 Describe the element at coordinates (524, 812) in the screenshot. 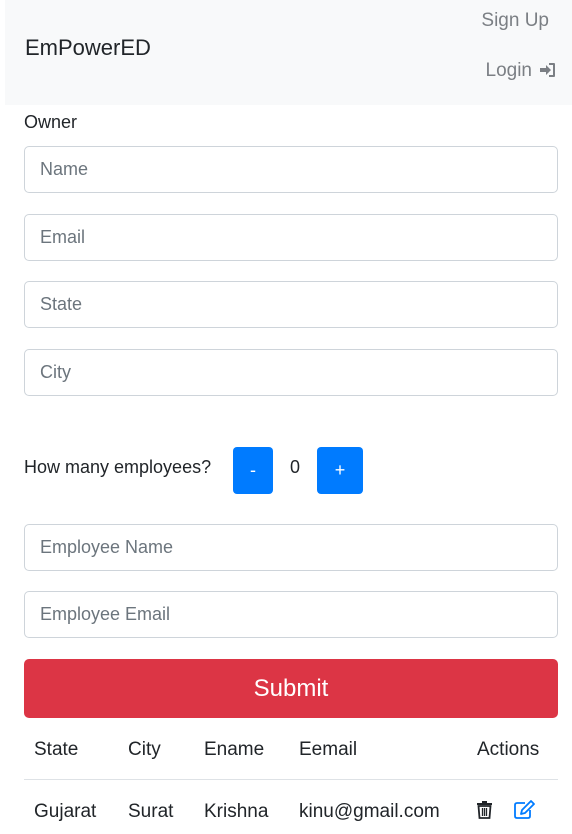

I see `edit-icon` at that location.